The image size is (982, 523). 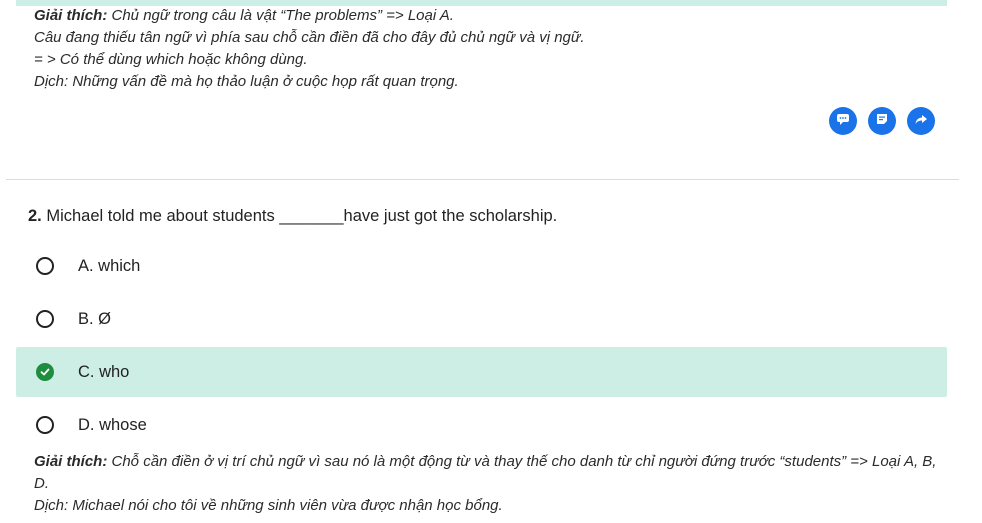 What do you see at coordinates (45, 372) in the screenshot?
I see `check-circle-icon` at bounding box center [45, 372].